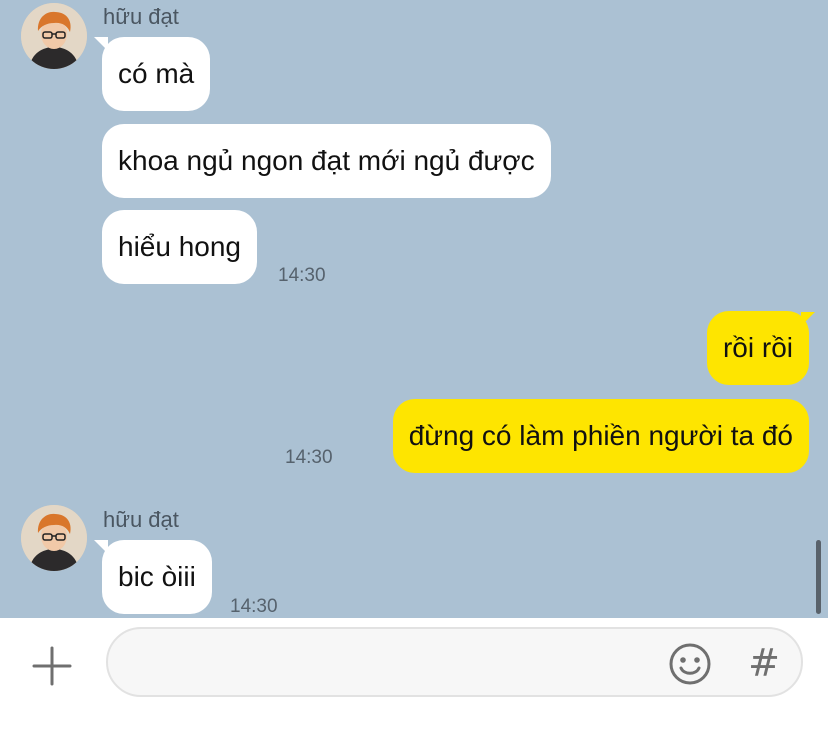 This screenshot has height=739, width=828. Describe the element at coordinates (52, 666) in the screenshot. I see `plus-icon` at that location.